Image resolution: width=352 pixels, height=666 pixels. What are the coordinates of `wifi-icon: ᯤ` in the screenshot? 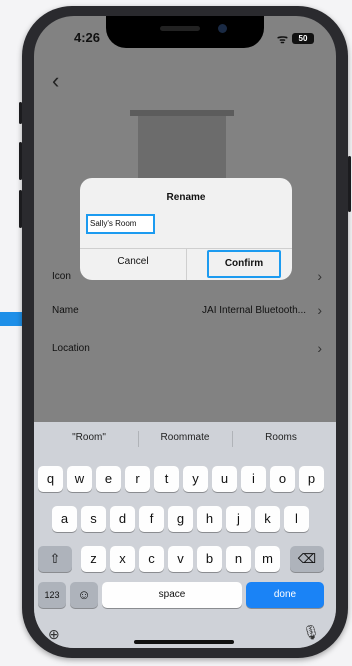 It's located at (282, 39).